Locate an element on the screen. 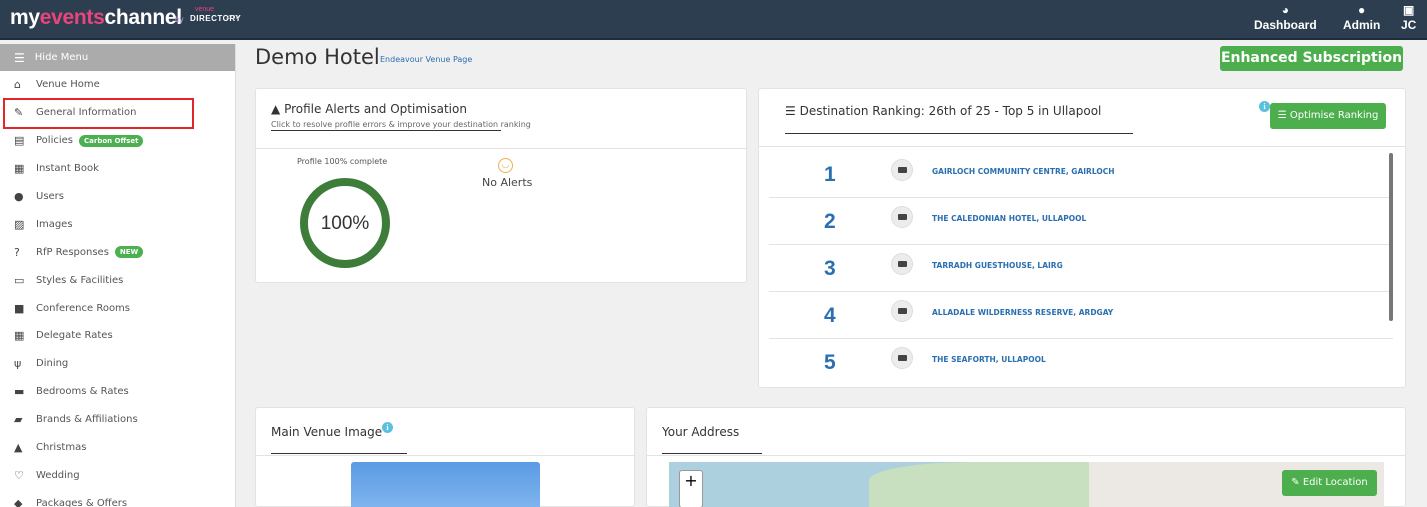  sidebar-item-instant-book: ▦ Instant Book is located at coordinates (117, 169).